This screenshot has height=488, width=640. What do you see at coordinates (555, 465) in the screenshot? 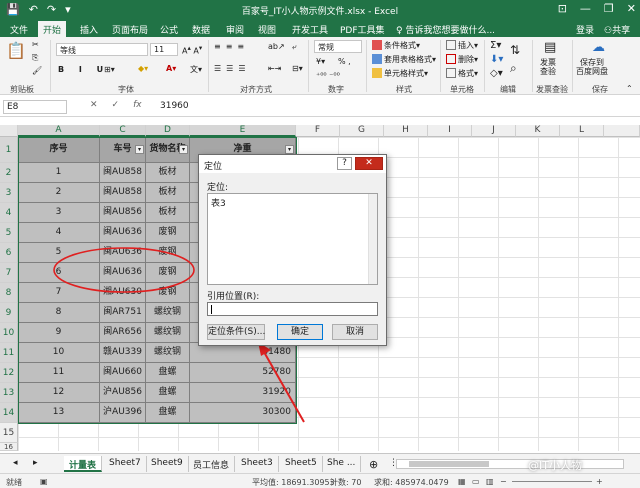
I see `watermark: @IT小人物` at bounding box center [555, 465].